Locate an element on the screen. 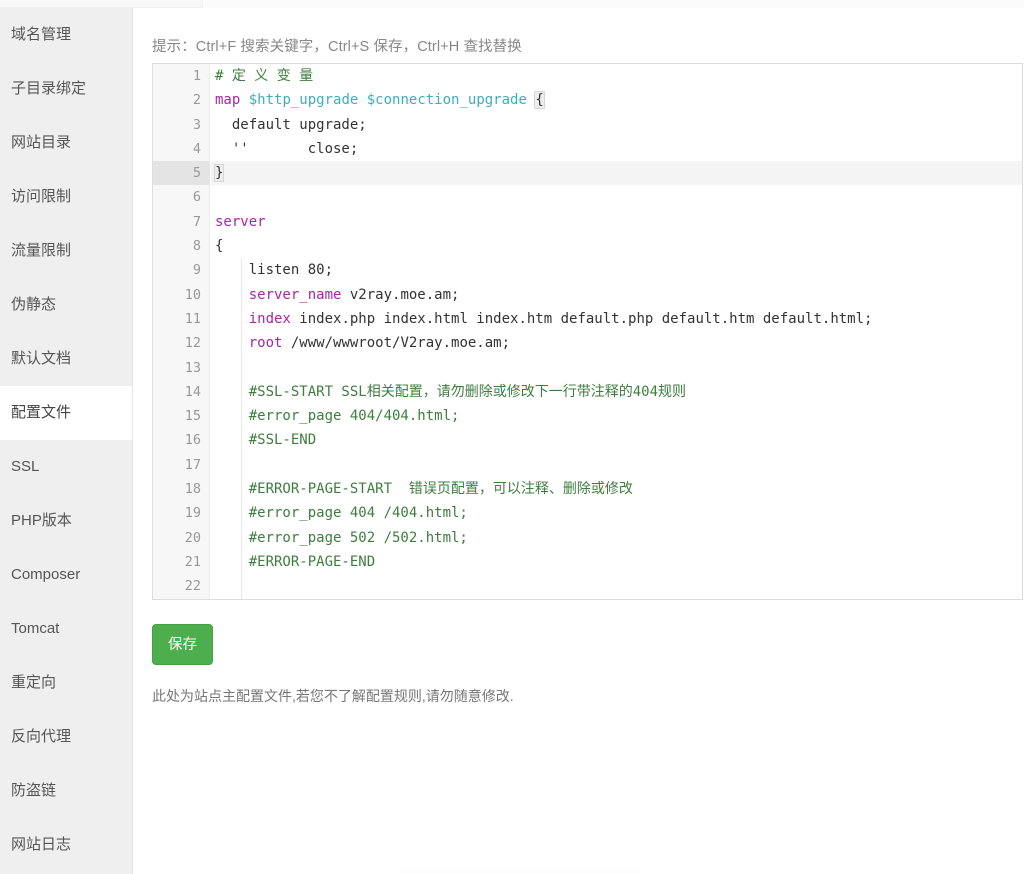  code-line-16: 16 #SSL-END is located at coordinates (587, 440).